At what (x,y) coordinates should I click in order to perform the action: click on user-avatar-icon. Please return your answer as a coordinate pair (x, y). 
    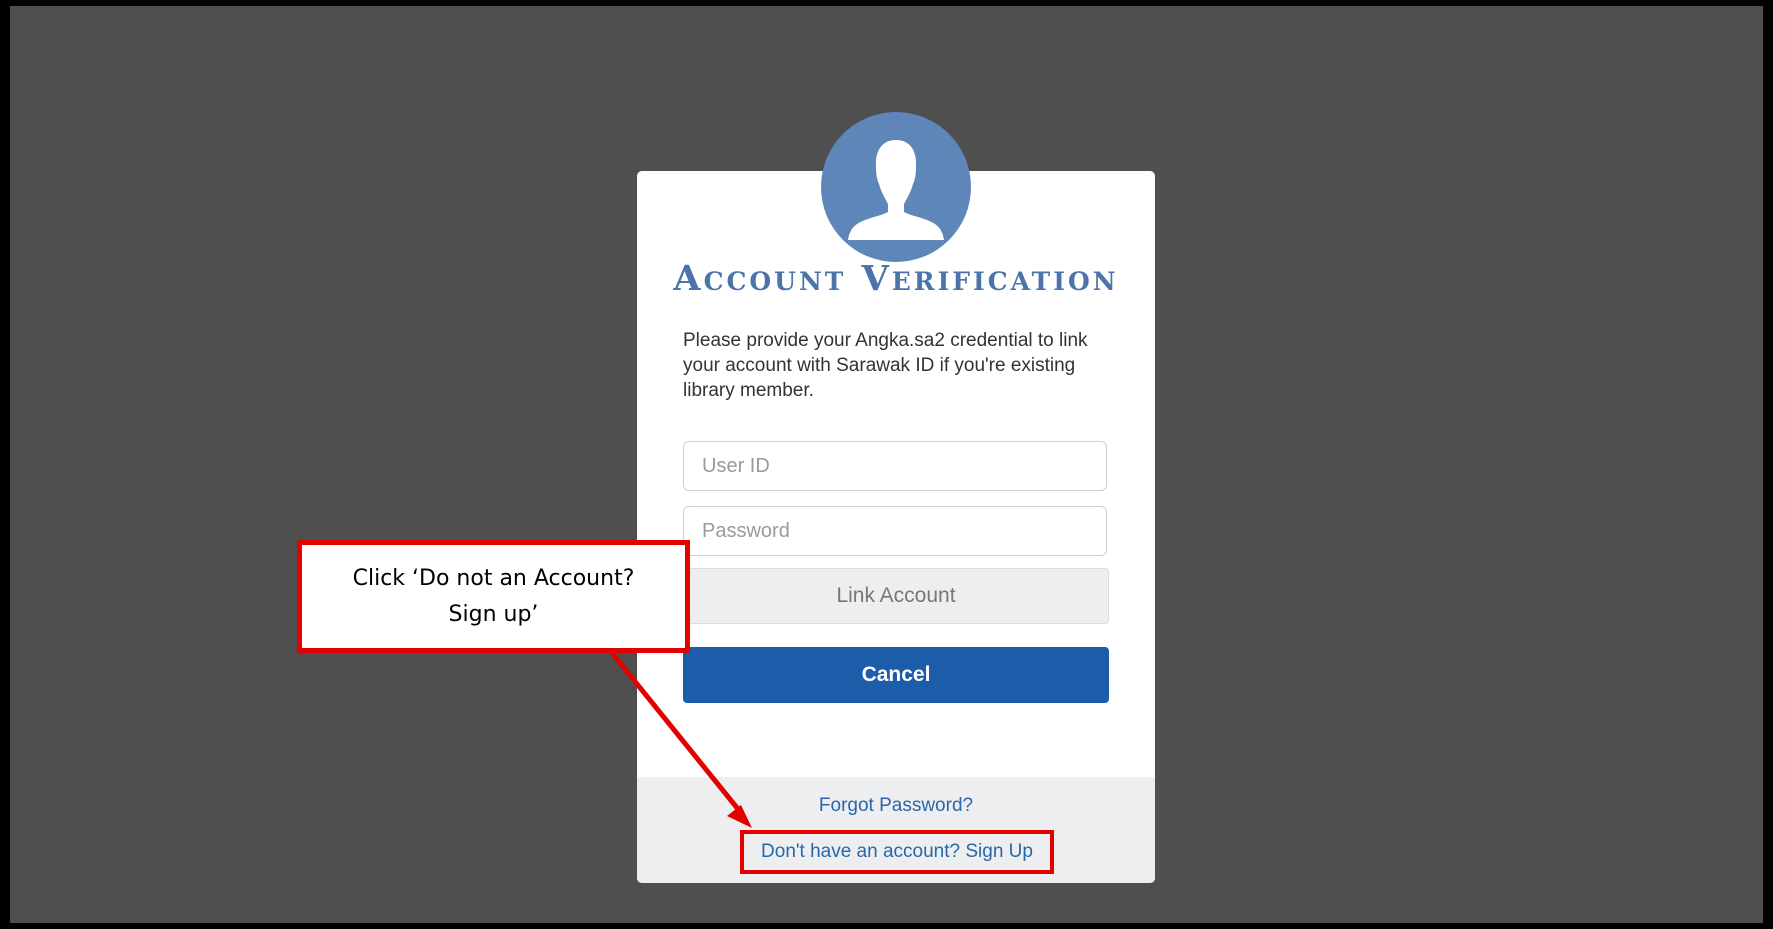
    Looking at the image, I should click on (896, 187).